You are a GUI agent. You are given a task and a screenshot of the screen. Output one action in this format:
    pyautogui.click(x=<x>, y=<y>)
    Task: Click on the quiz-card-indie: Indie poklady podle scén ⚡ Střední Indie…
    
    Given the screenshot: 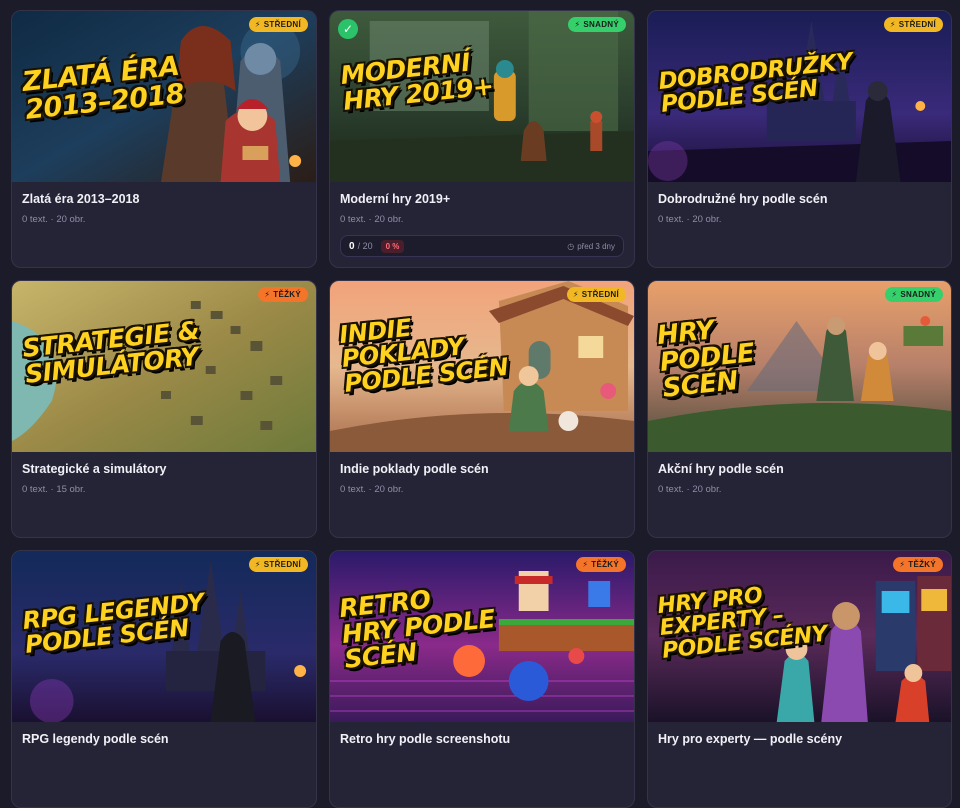 What is the action you would take?
    pyautogui.click(x=482, y=409)
    